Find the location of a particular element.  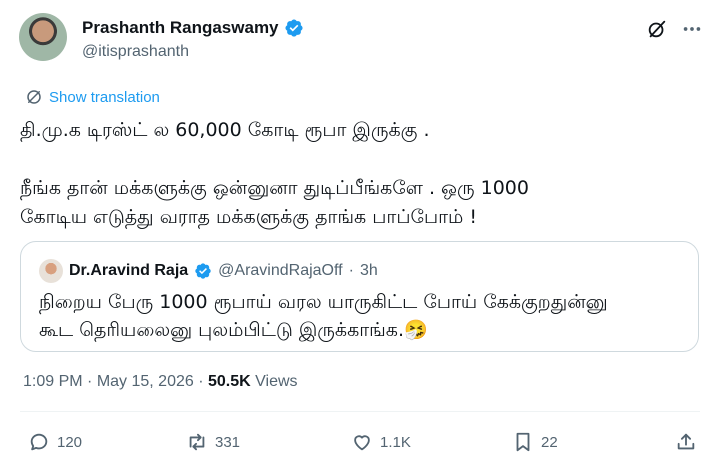

quoted-post-header: Dr.Aravind Raja @AravindRajaOff · 3h is located at coordinates (208, 271).